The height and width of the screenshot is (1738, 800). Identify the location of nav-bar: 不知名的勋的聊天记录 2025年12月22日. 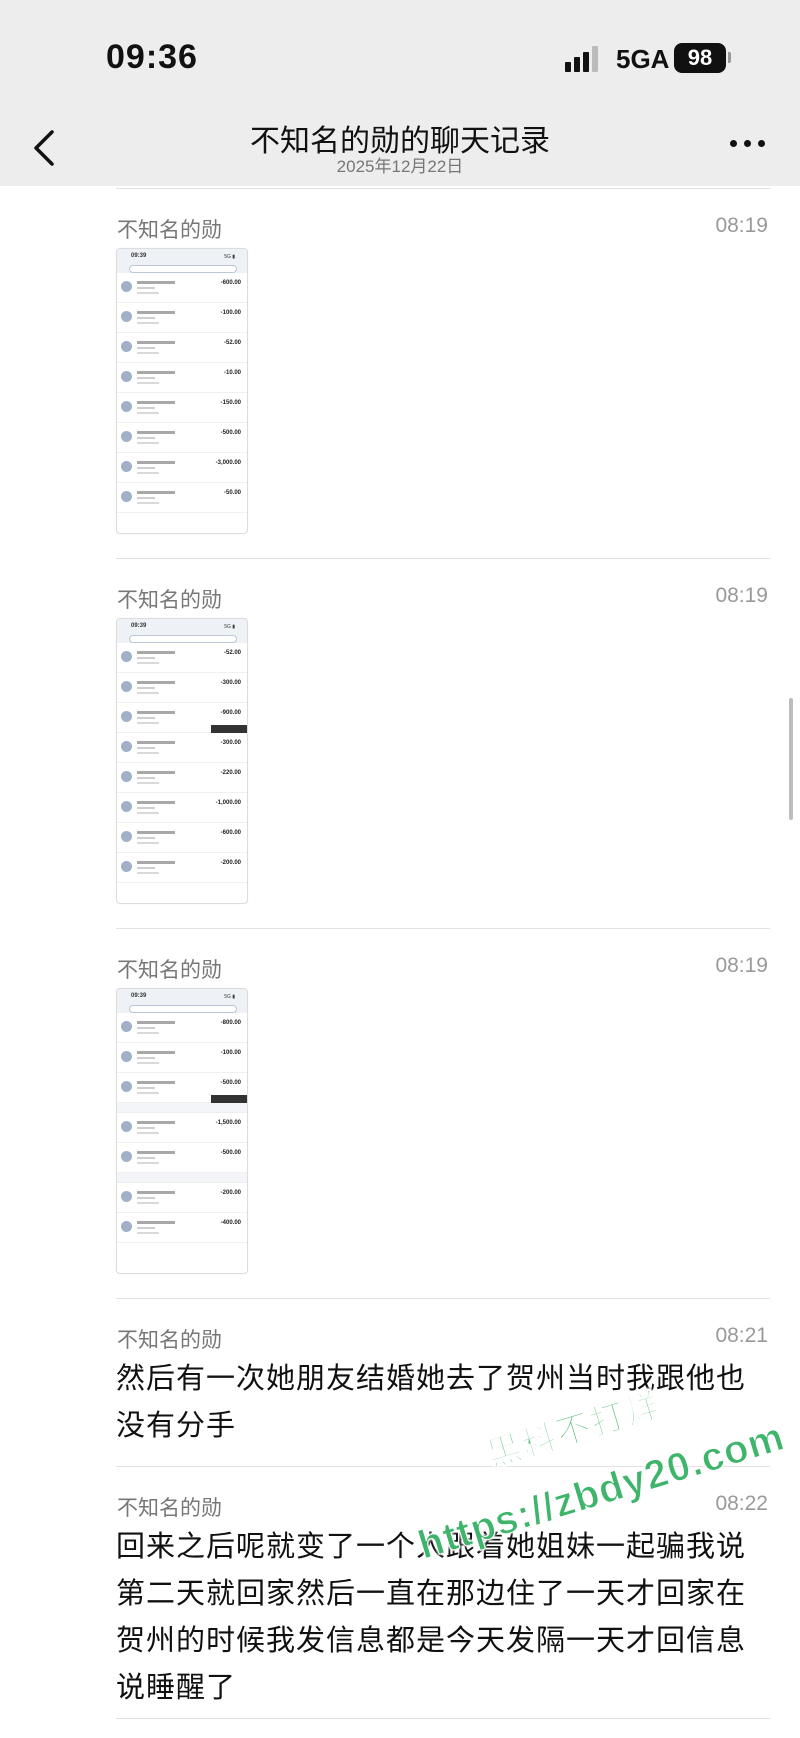
(400, 148).